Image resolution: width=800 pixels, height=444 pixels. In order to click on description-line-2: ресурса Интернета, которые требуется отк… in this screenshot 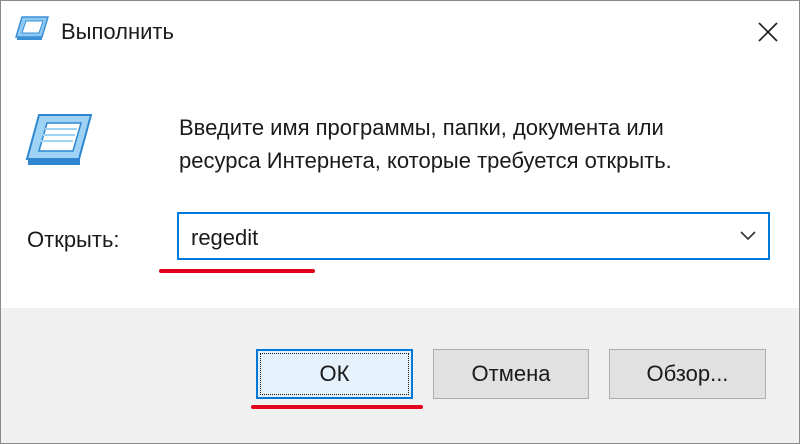, I will do `click(425, 160)`.